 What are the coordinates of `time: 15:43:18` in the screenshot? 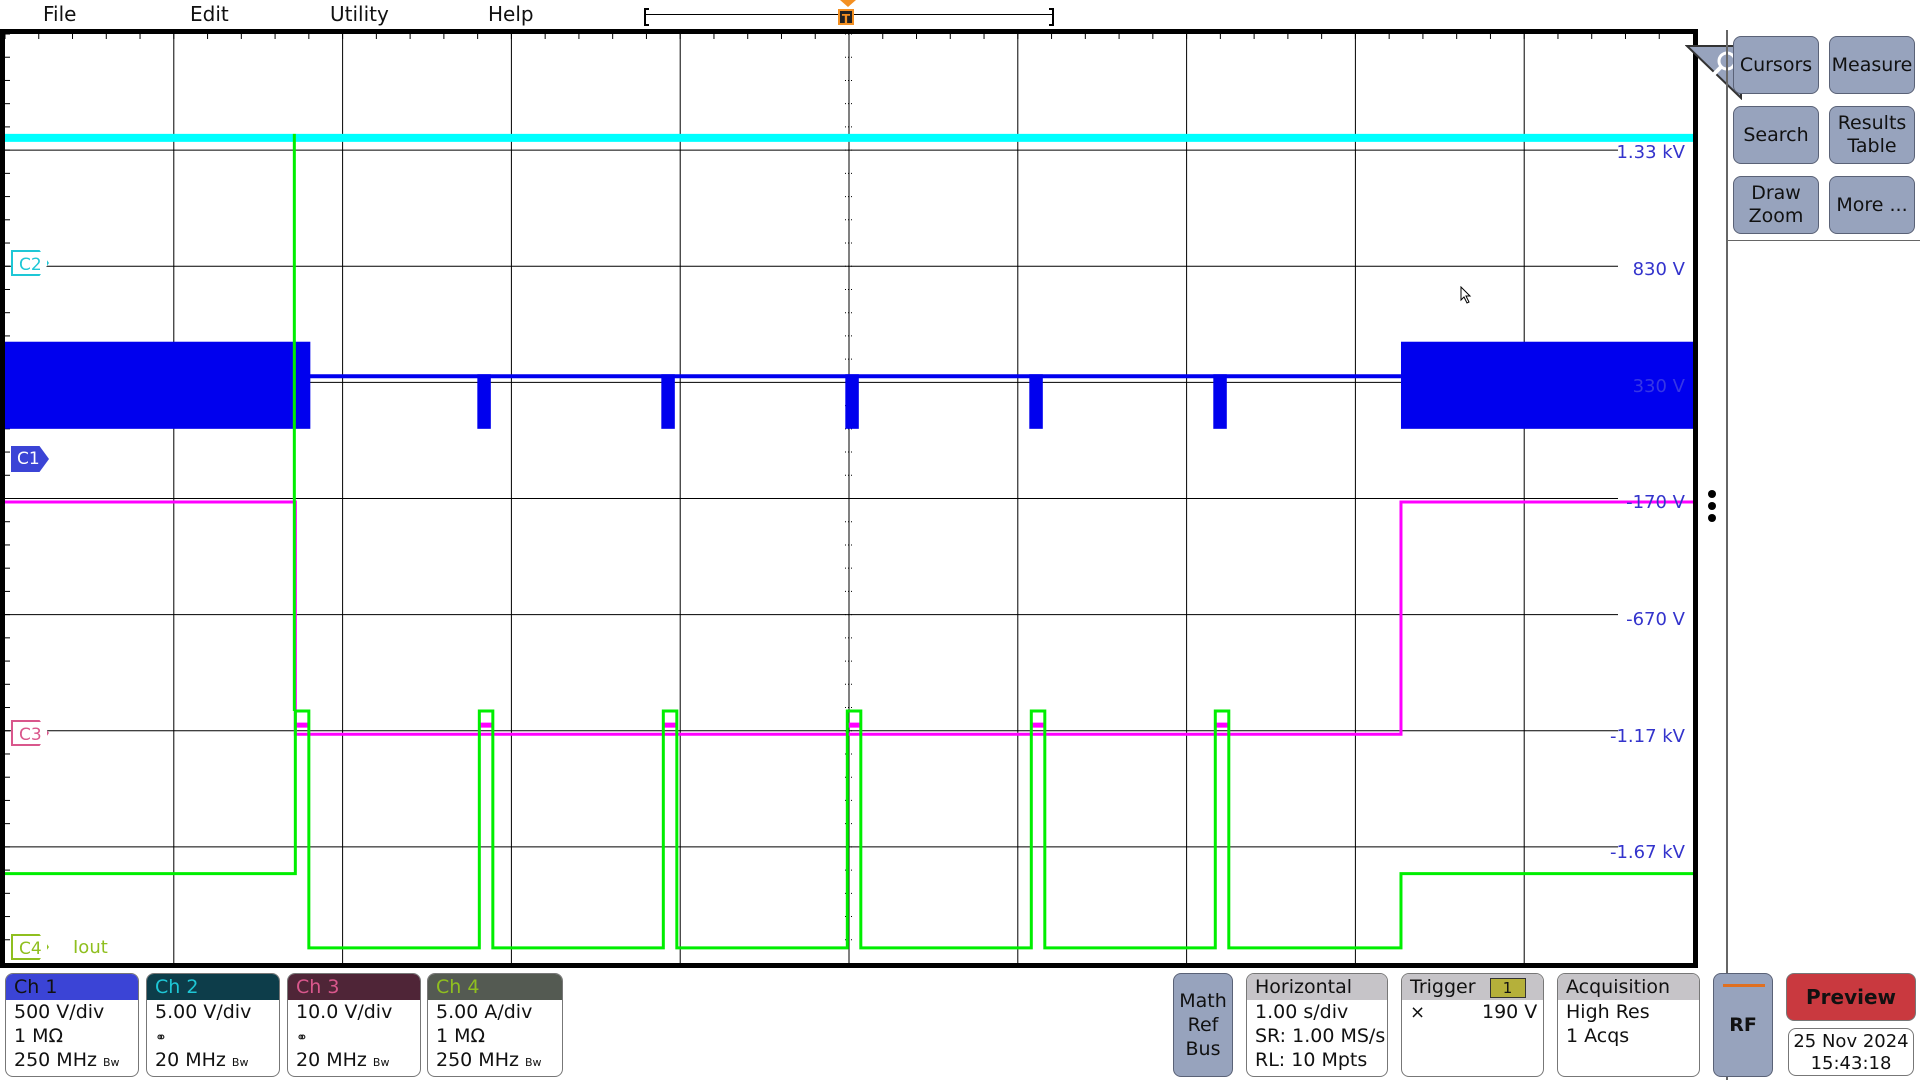 It's located at (1851, 1063).